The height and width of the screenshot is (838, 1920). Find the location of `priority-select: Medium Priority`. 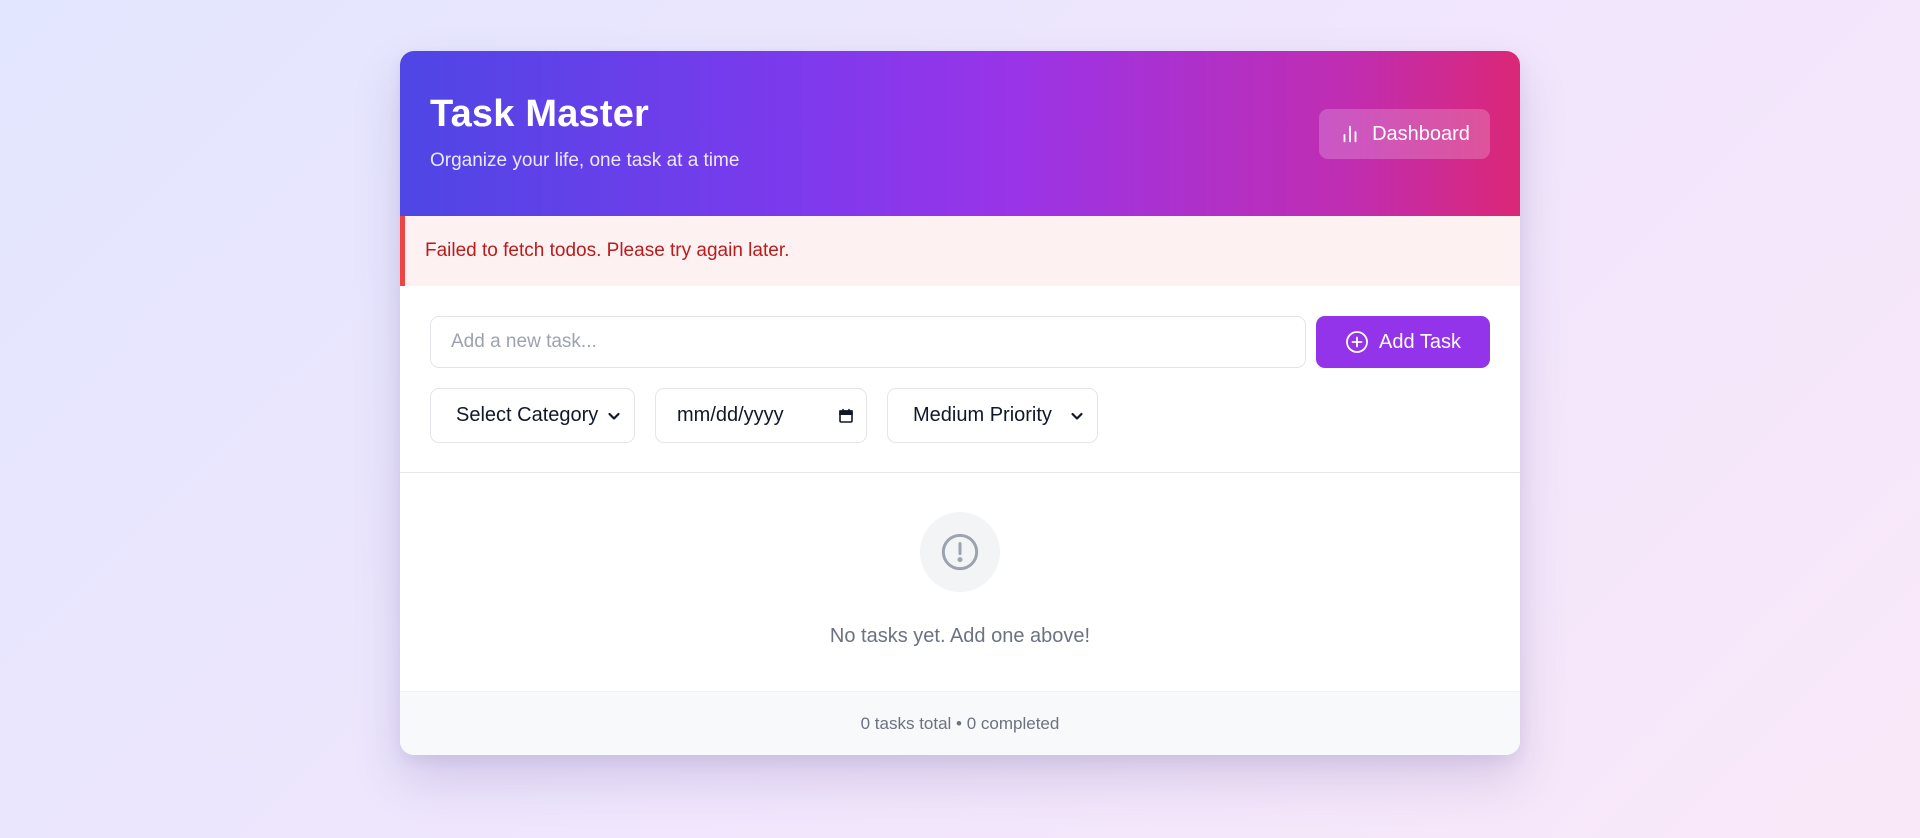

priority-select: Medium Priority is located at coordinates (992, 415).